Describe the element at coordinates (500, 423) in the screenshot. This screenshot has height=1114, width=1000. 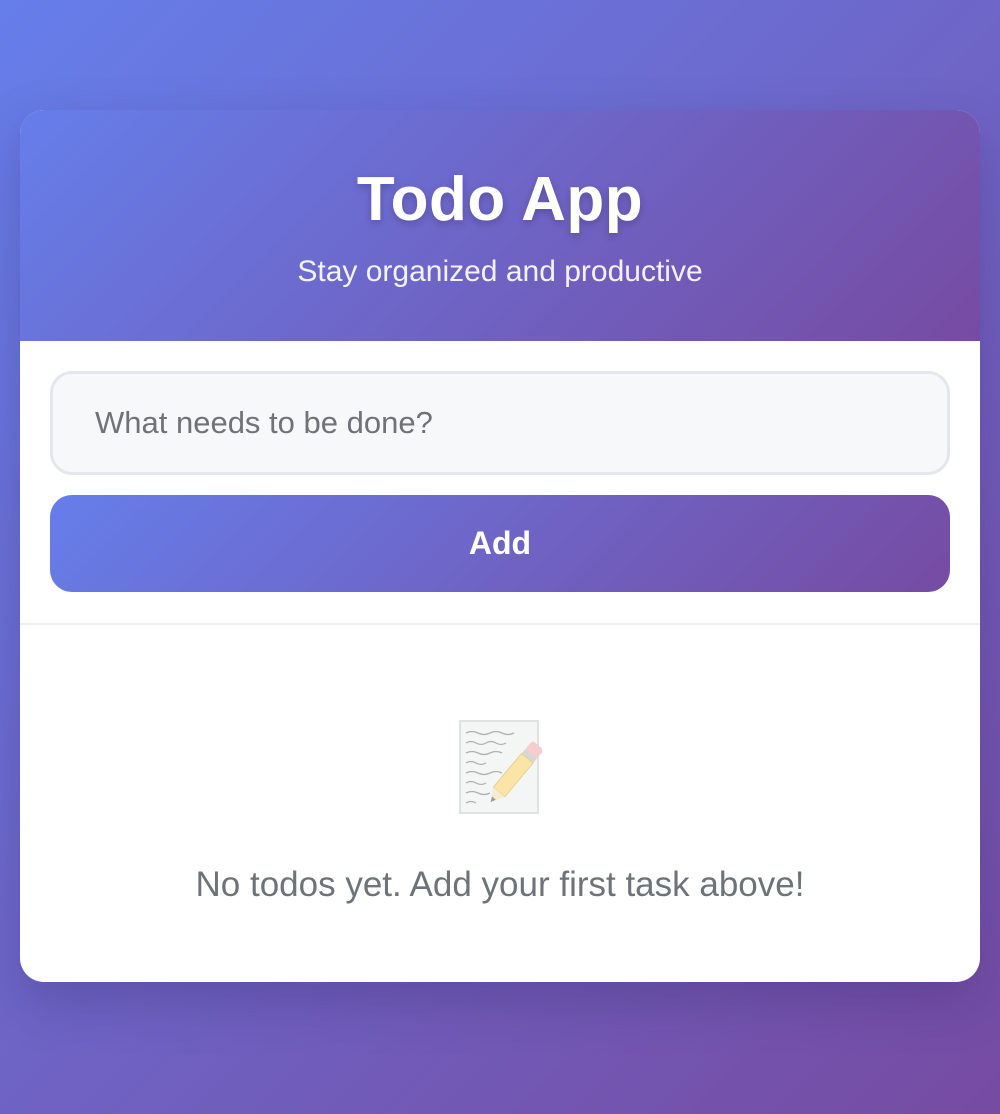
I see `todo-input` at that location.